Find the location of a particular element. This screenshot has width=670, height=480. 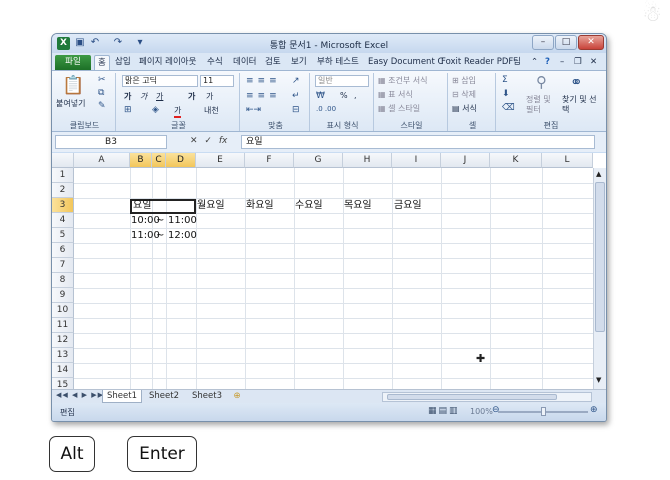

row-header: 1 is located at coordinates (63, 175).